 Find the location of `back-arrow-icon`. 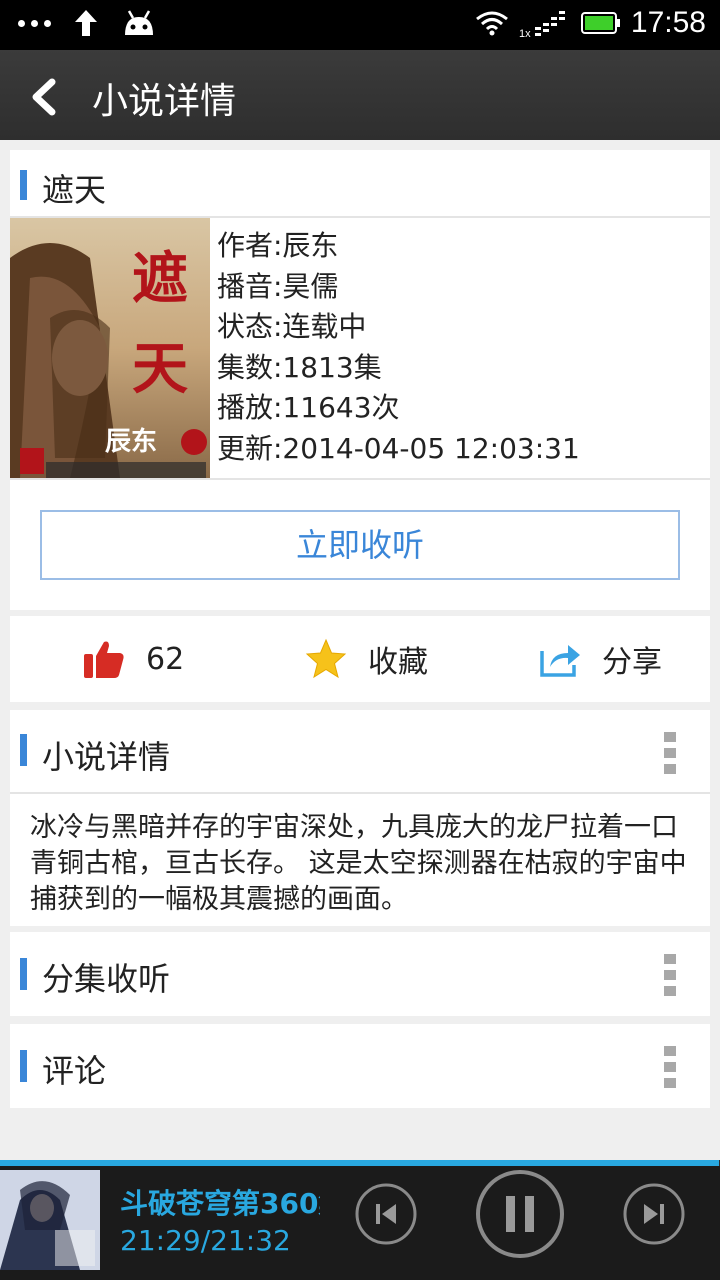

back-arrow-icon is located at coordinates (47, 97).